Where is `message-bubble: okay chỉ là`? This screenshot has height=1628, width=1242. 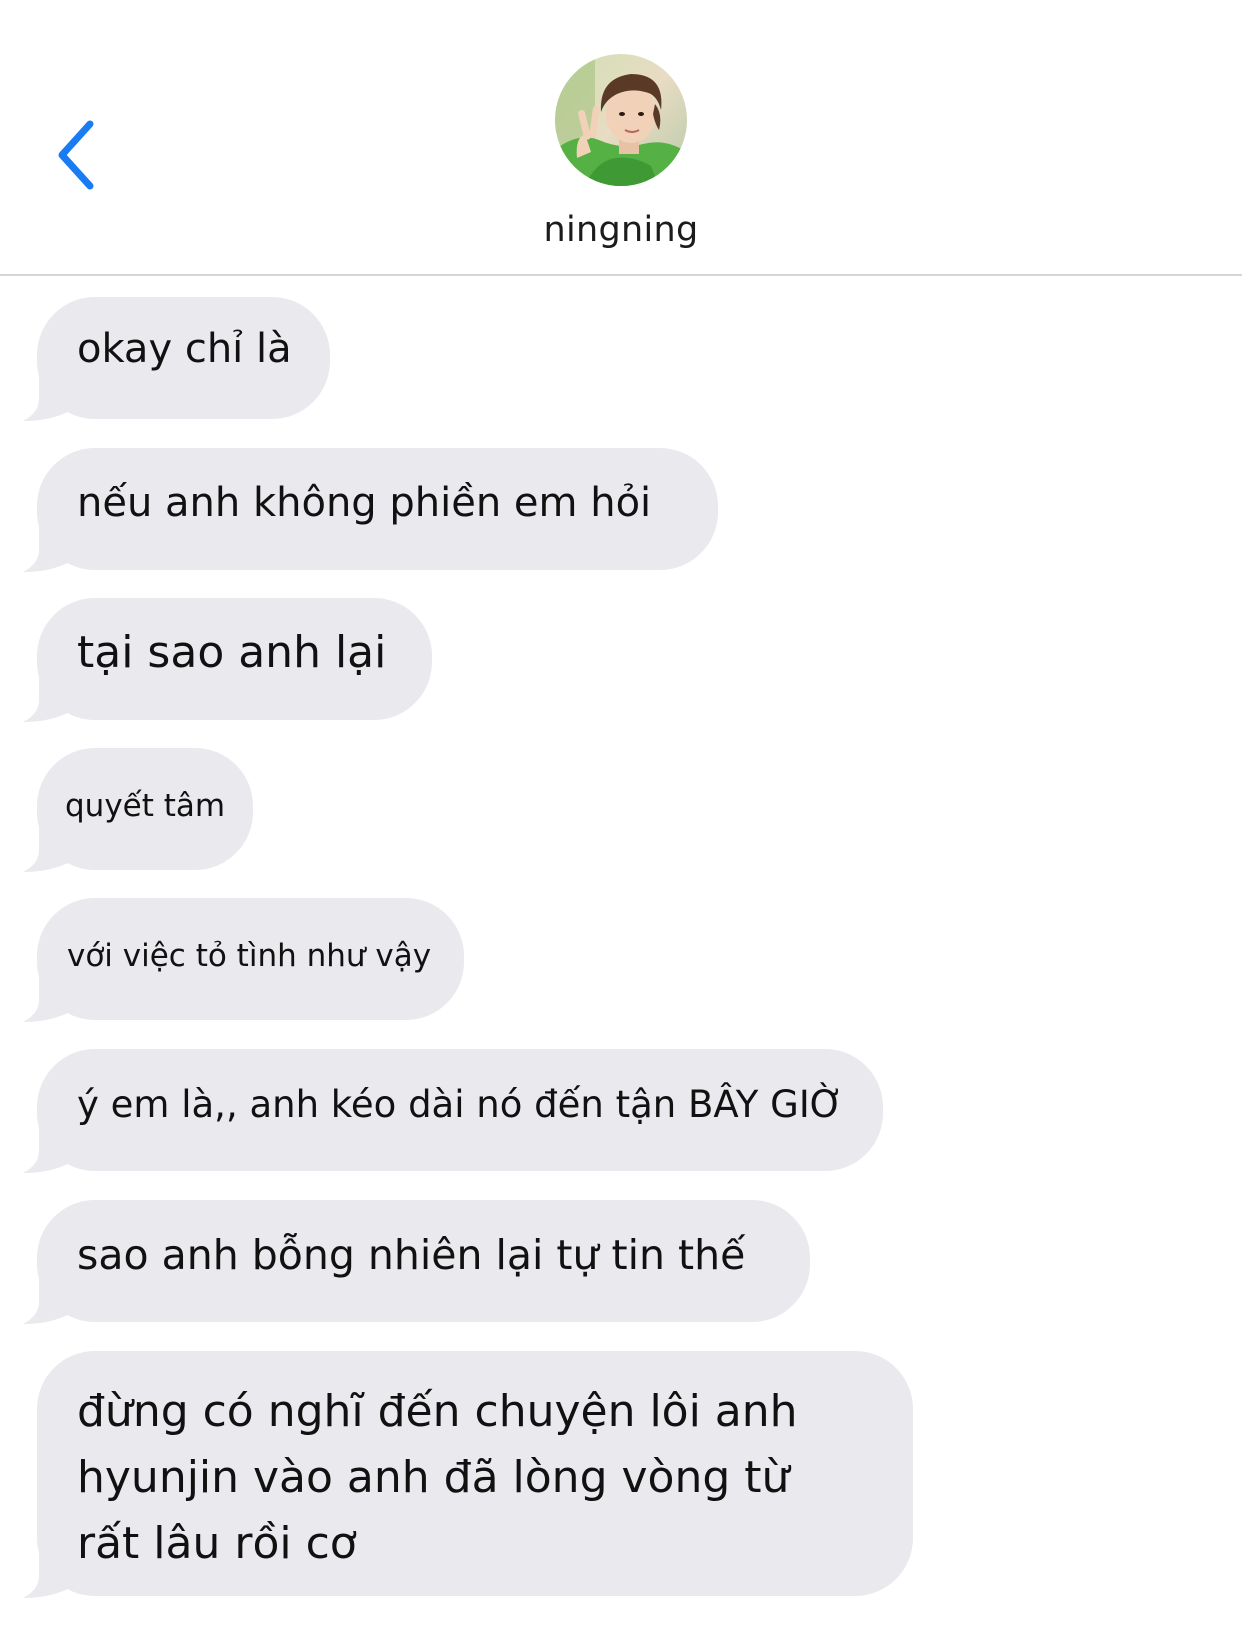
message-bubble: okay chỉ là is located at coordinates (176, 359).